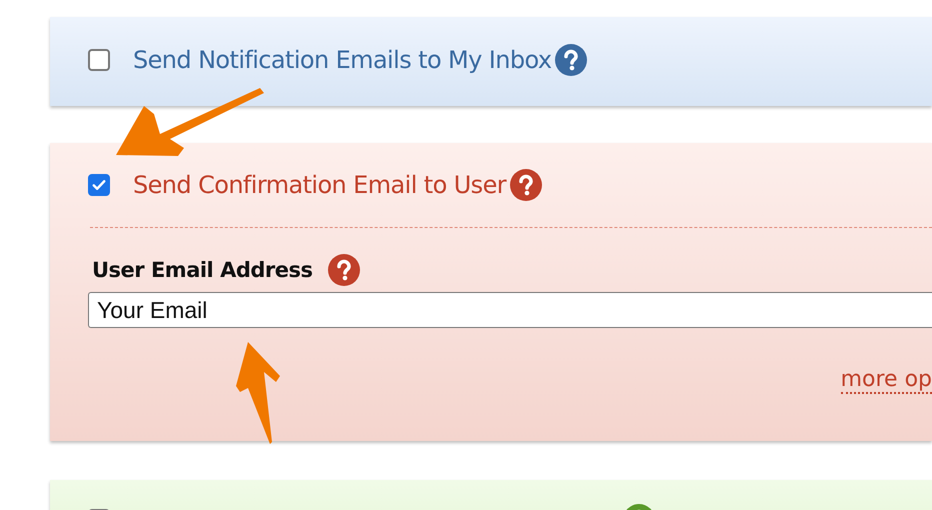  I want to click on section-title: Send Confirmation Email to User, so click(319, 185).